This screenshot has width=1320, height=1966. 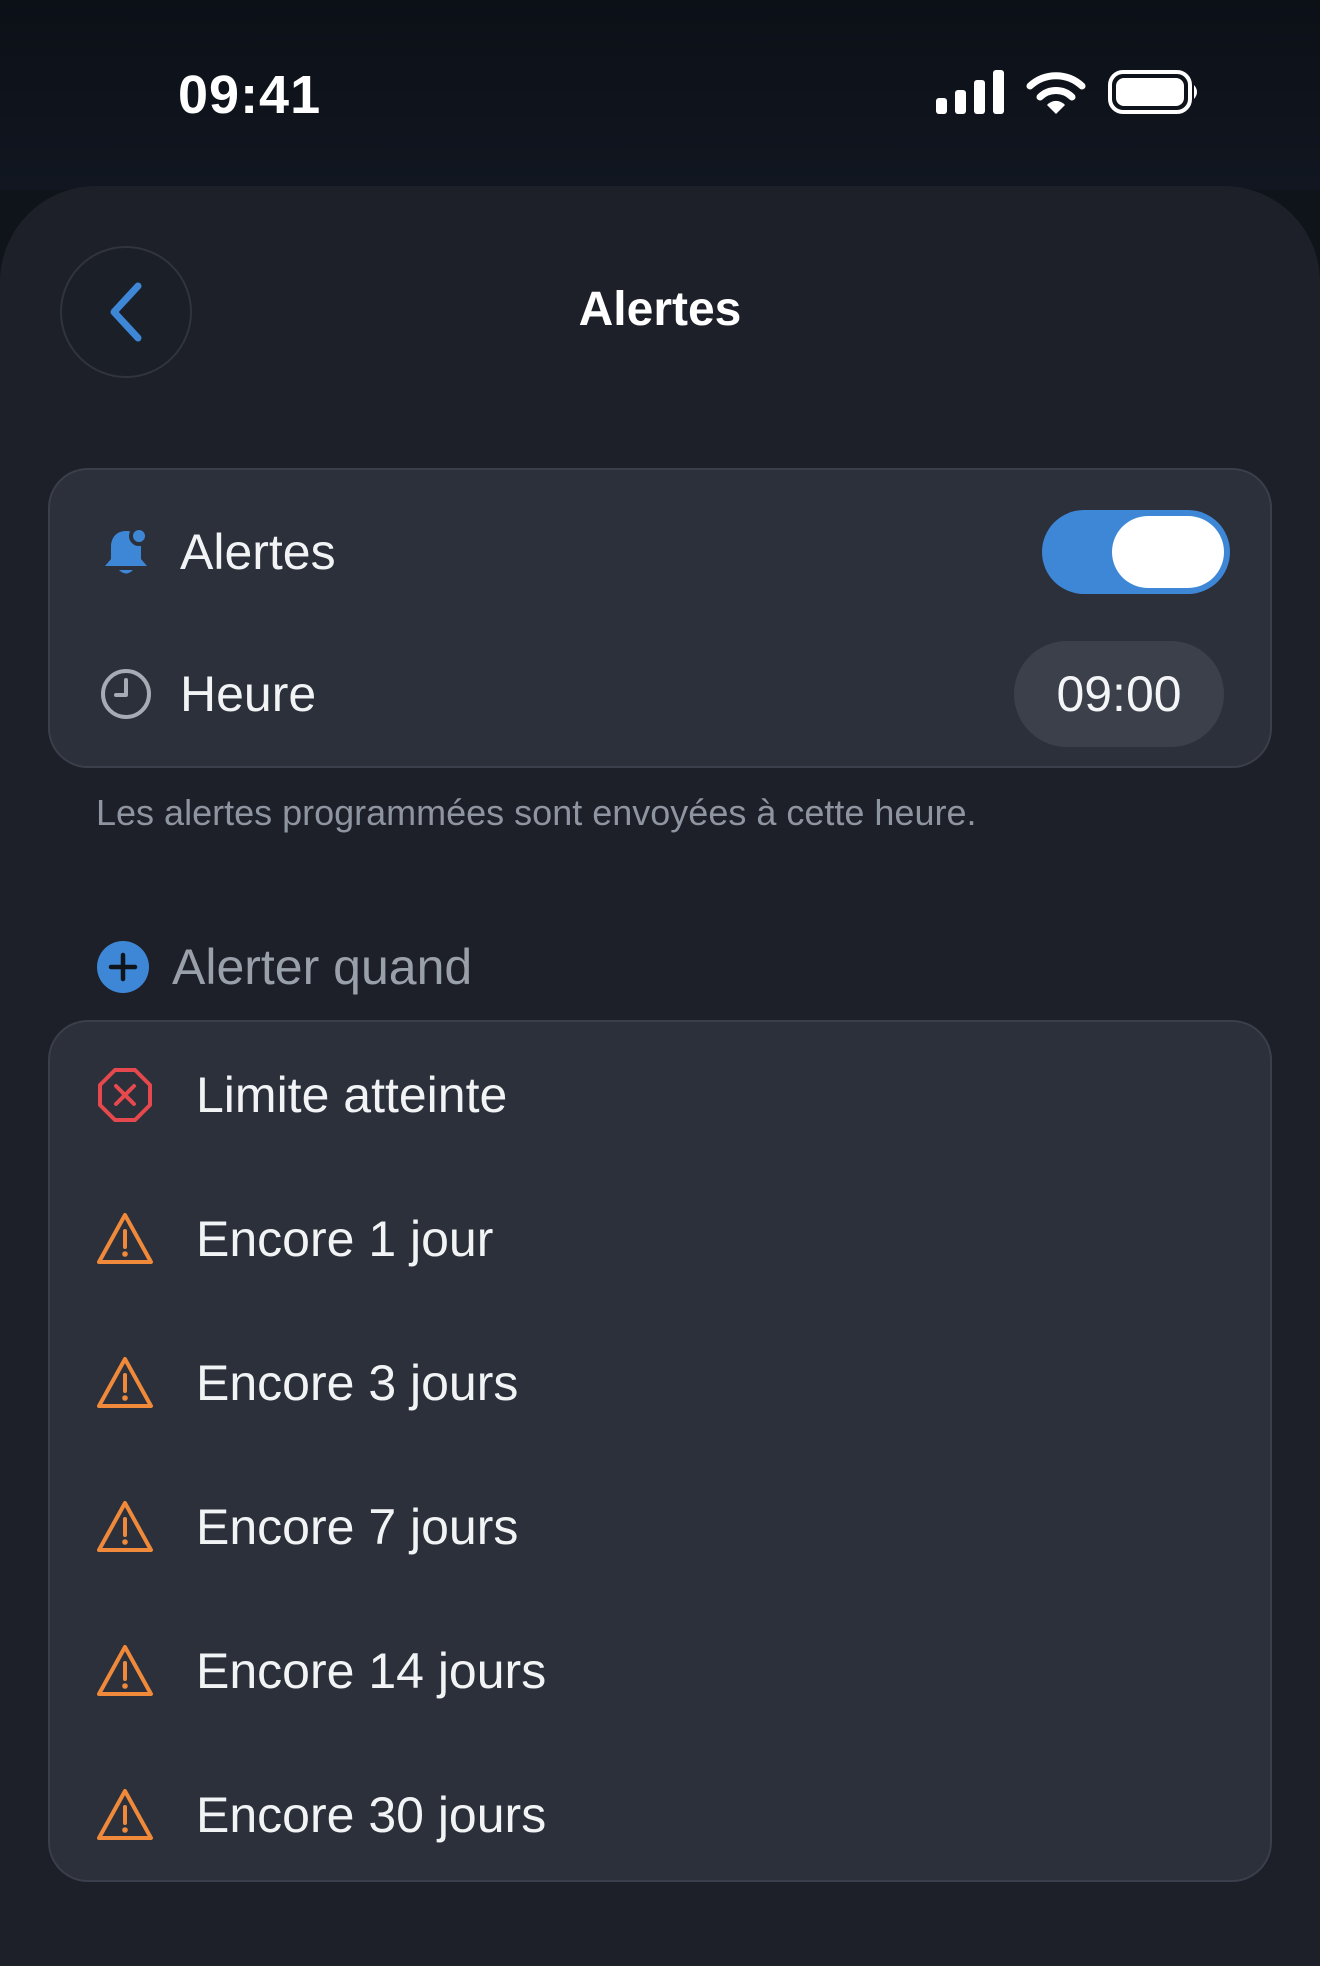 I want to click on alert-item-label: Encore 3 jours, so click(x=357, y=1383).